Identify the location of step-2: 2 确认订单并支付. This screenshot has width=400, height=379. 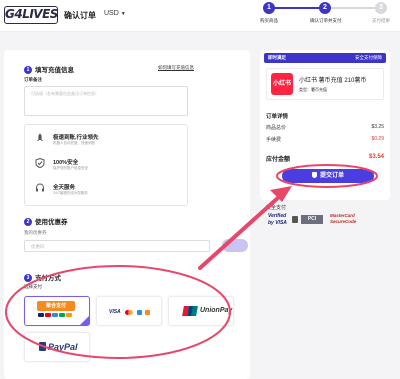
(326, 13).